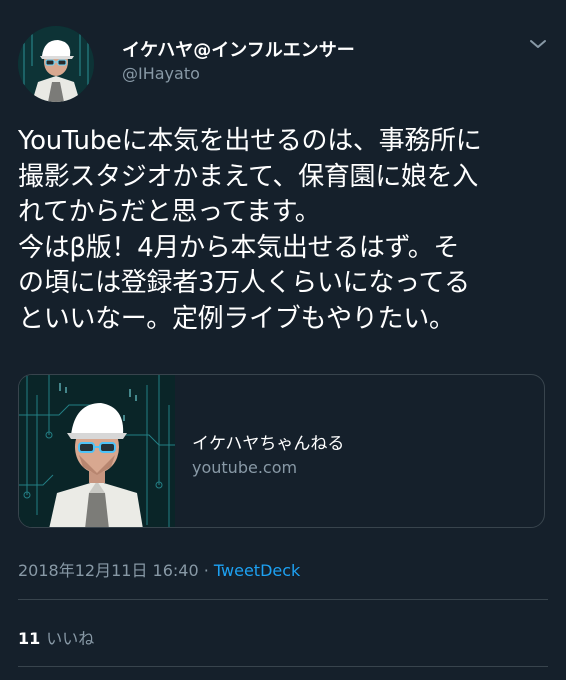 The height and width of the screenshot is (680, 566). What do you see at coordinates (238, 49) in the screenshot?
I see `author-display-name: イケハヤ@インフルエンサー` at bounding box center [238, 49].